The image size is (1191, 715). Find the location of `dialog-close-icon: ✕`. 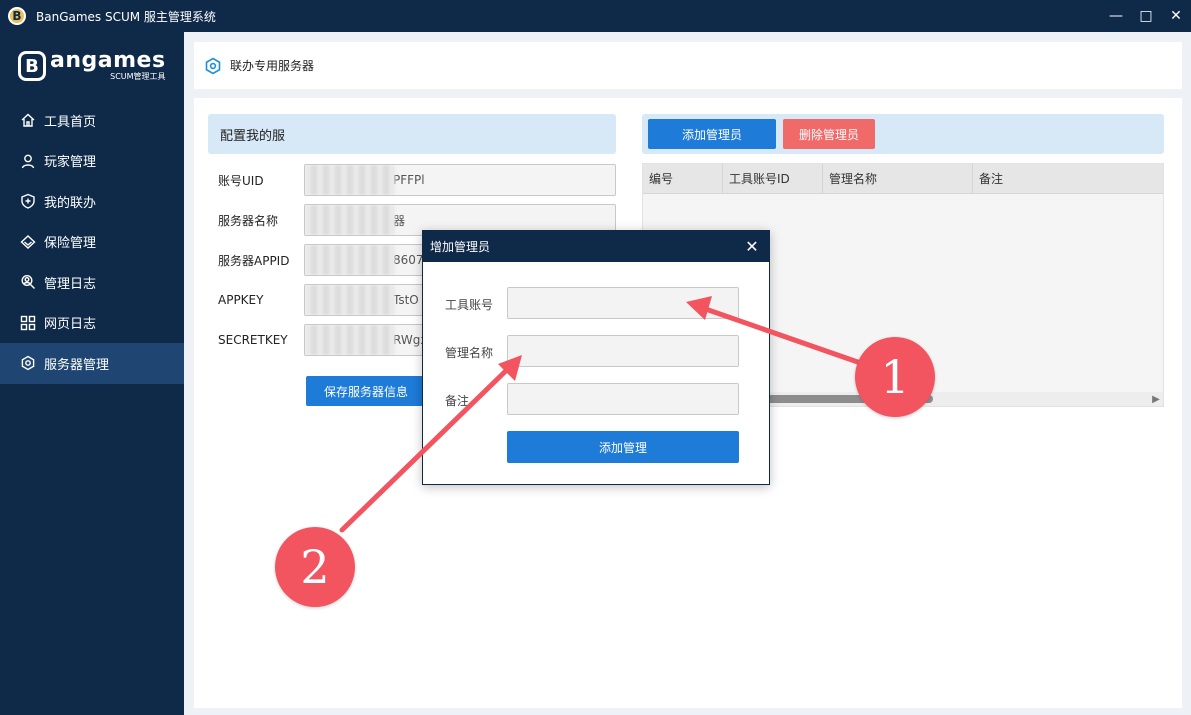

dialog-close-icon: ✕ is located at coordinates (752, 246).